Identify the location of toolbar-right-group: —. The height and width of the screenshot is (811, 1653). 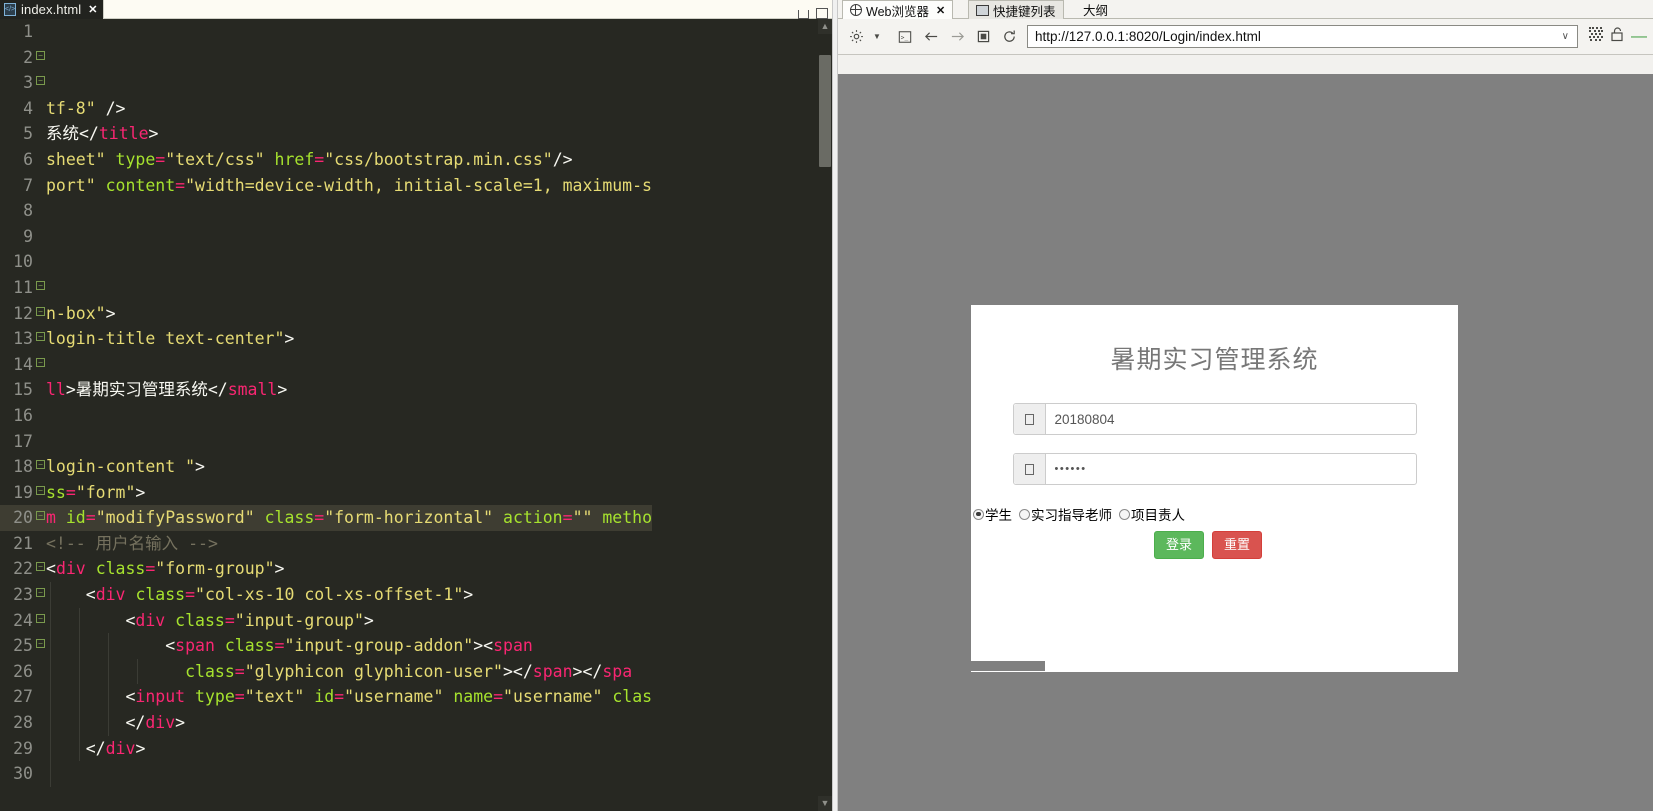
(1615, 36).